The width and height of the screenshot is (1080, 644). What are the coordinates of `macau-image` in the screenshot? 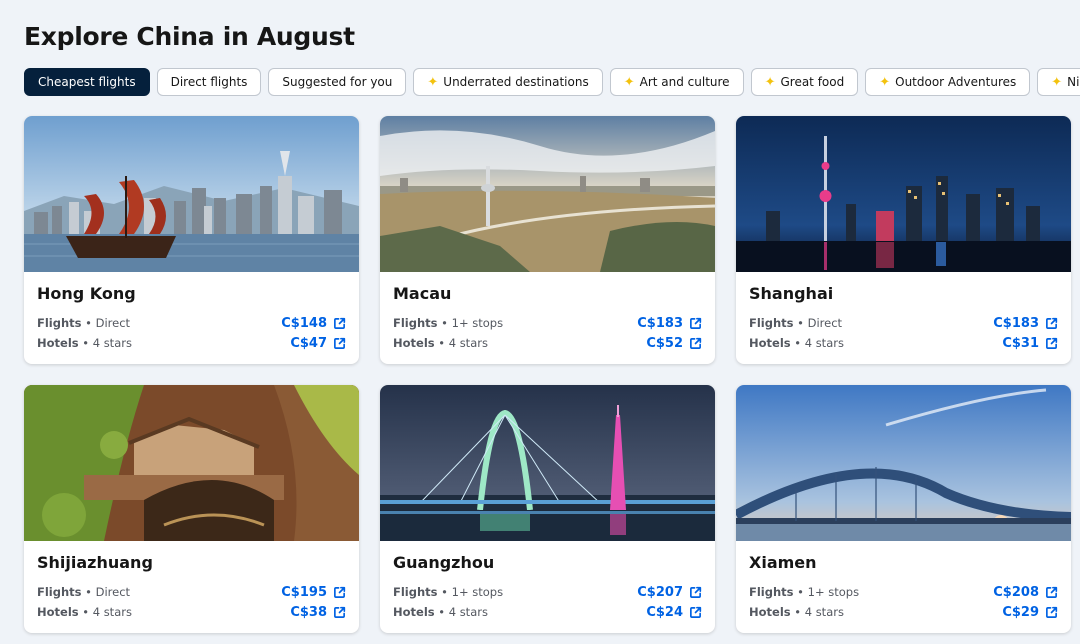 It's located at (547, 194).